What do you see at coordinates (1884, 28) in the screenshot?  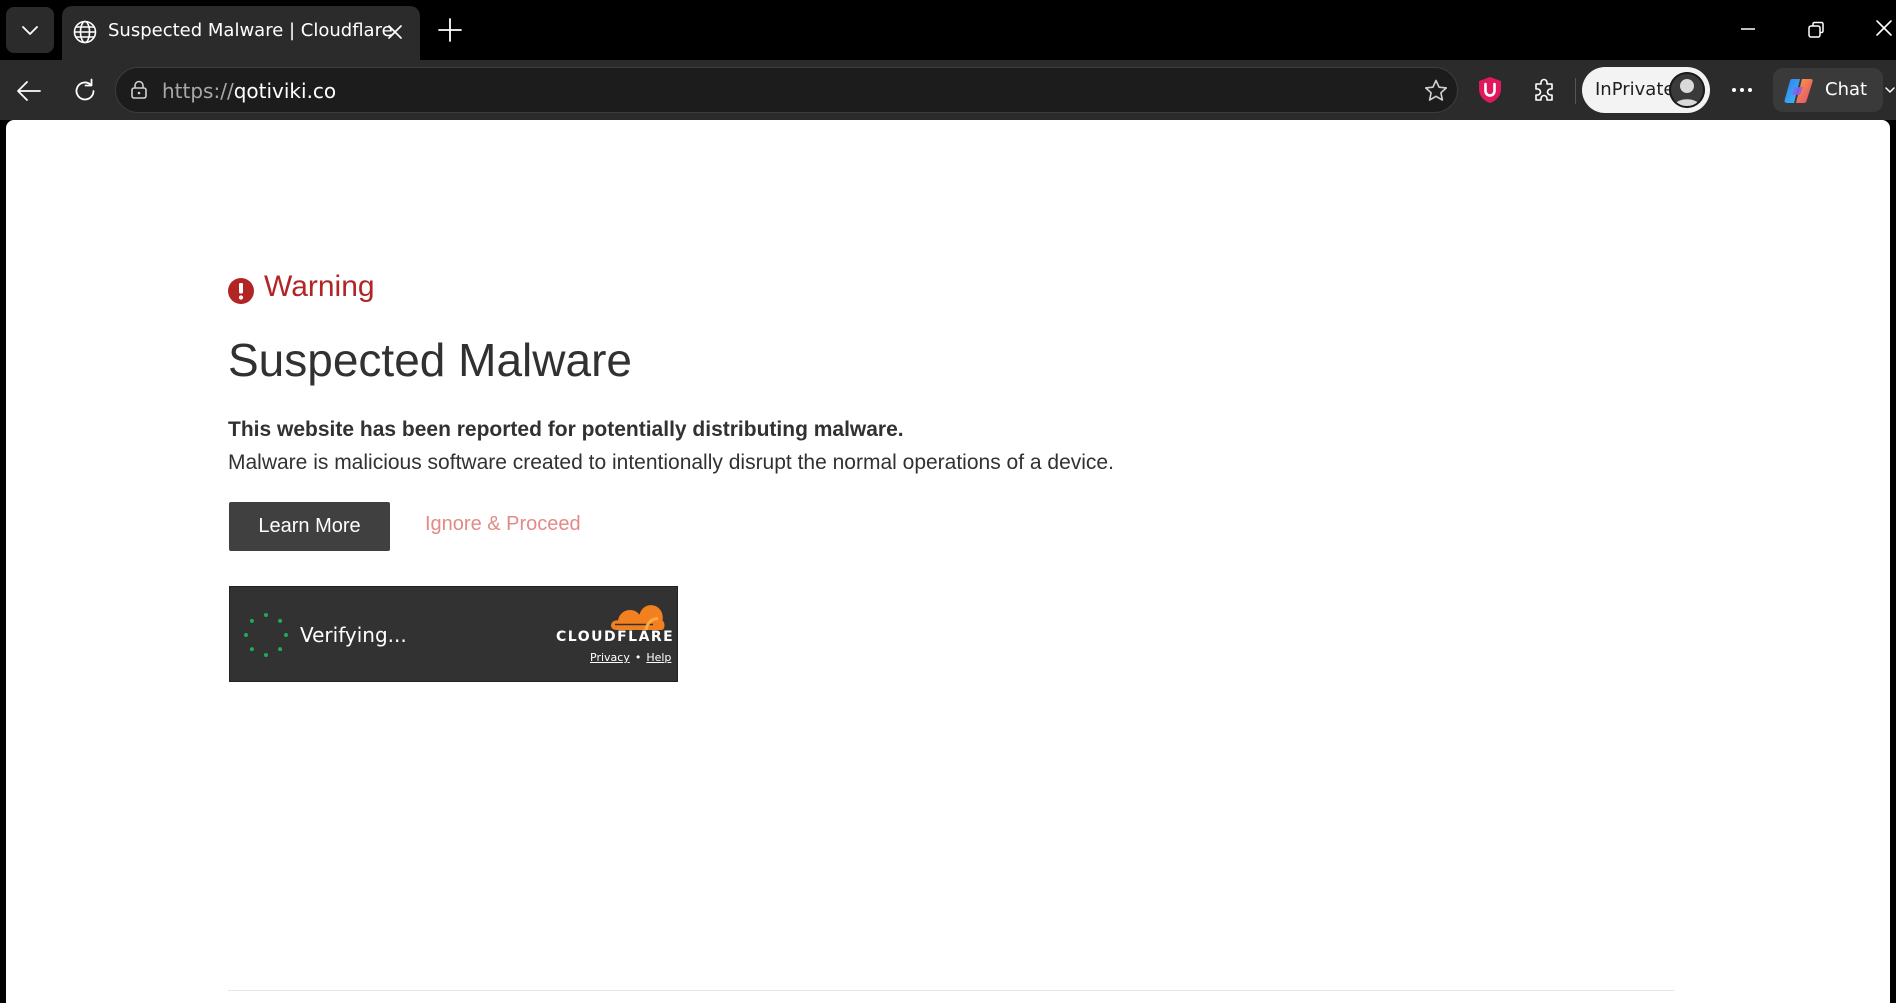 I see `window-close-icon` at bounding box center [1884, 28].